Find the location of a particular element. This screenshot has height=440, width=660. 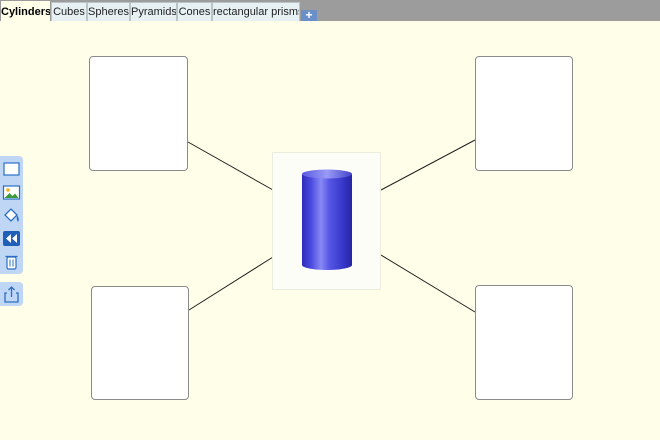

secondary-toolbar is located at coordinates (11, 294).